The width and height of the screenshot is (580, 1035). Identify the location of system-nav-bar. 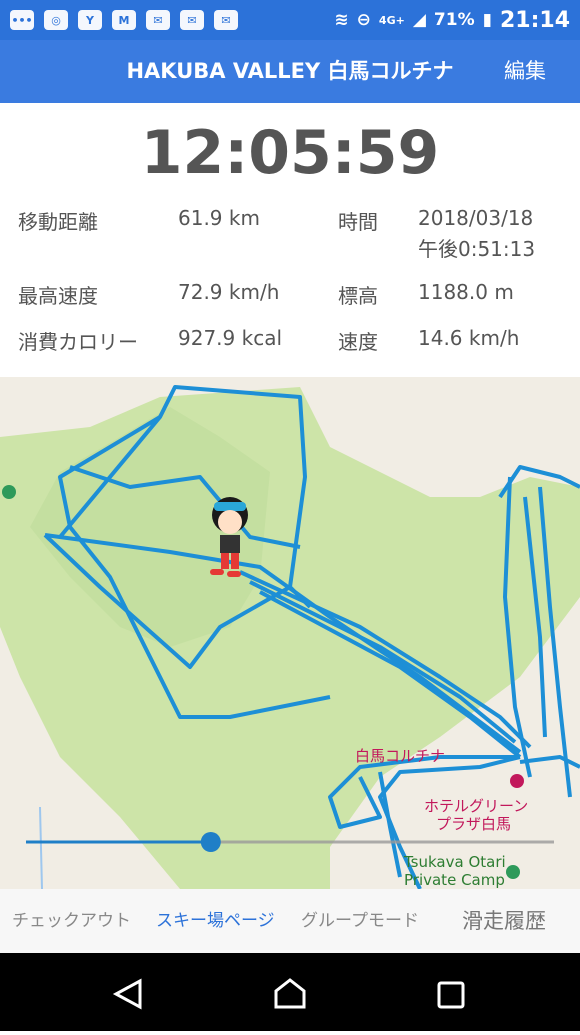
(290, 992).